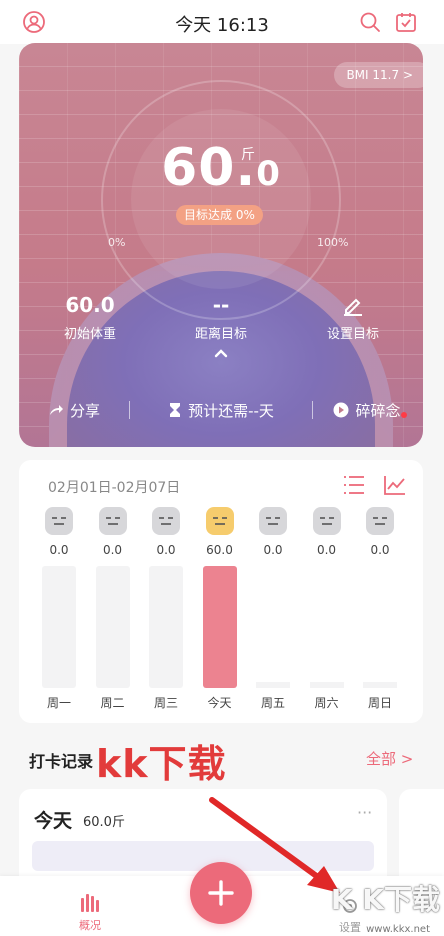 Image resolution: width=444 pixels, height=936 pixels. I want to click on hourglass-icon, so click(175, 410).